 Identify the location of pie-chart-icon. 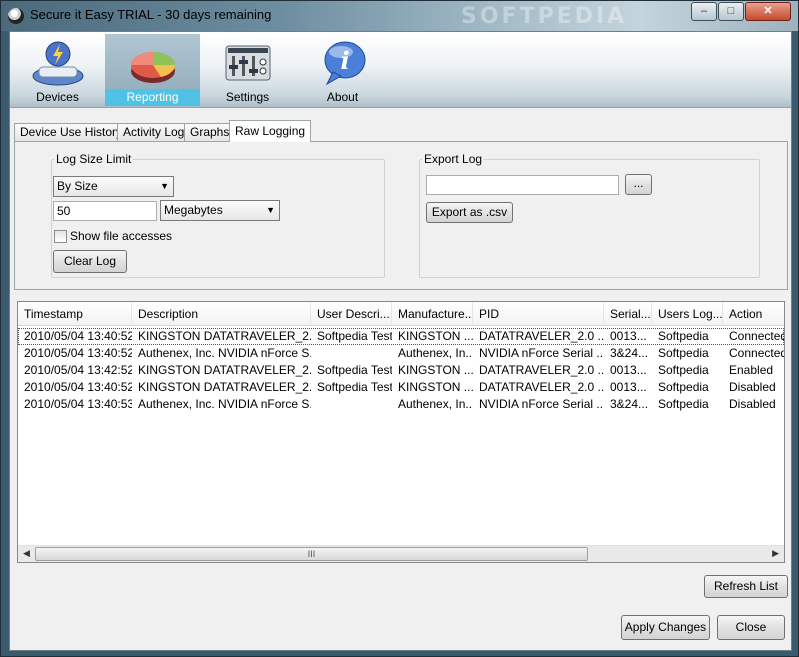
(152, 67).